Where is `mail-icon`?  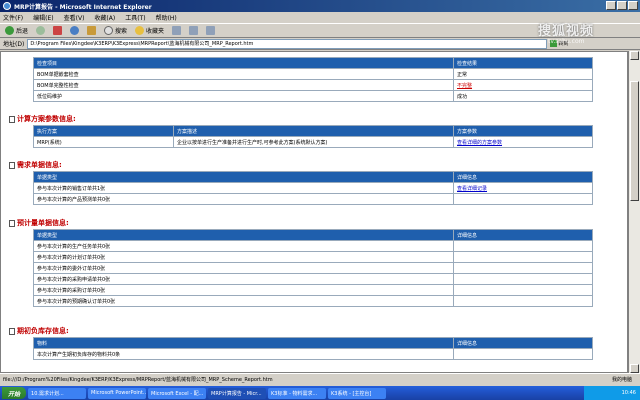
mail-icon is located at coordinates (194, 30).